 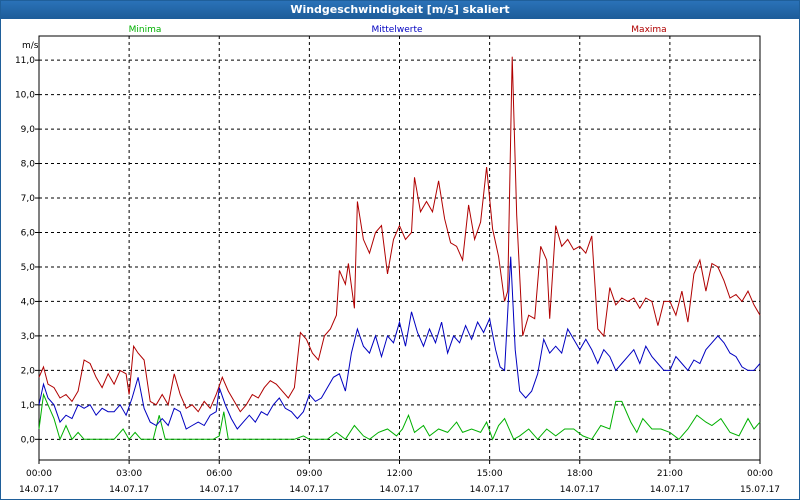 What do you see at coordinates (25, 61) in the screenshot?
I see `y-tick-label: 11,0` at bounding box center [25, 61].